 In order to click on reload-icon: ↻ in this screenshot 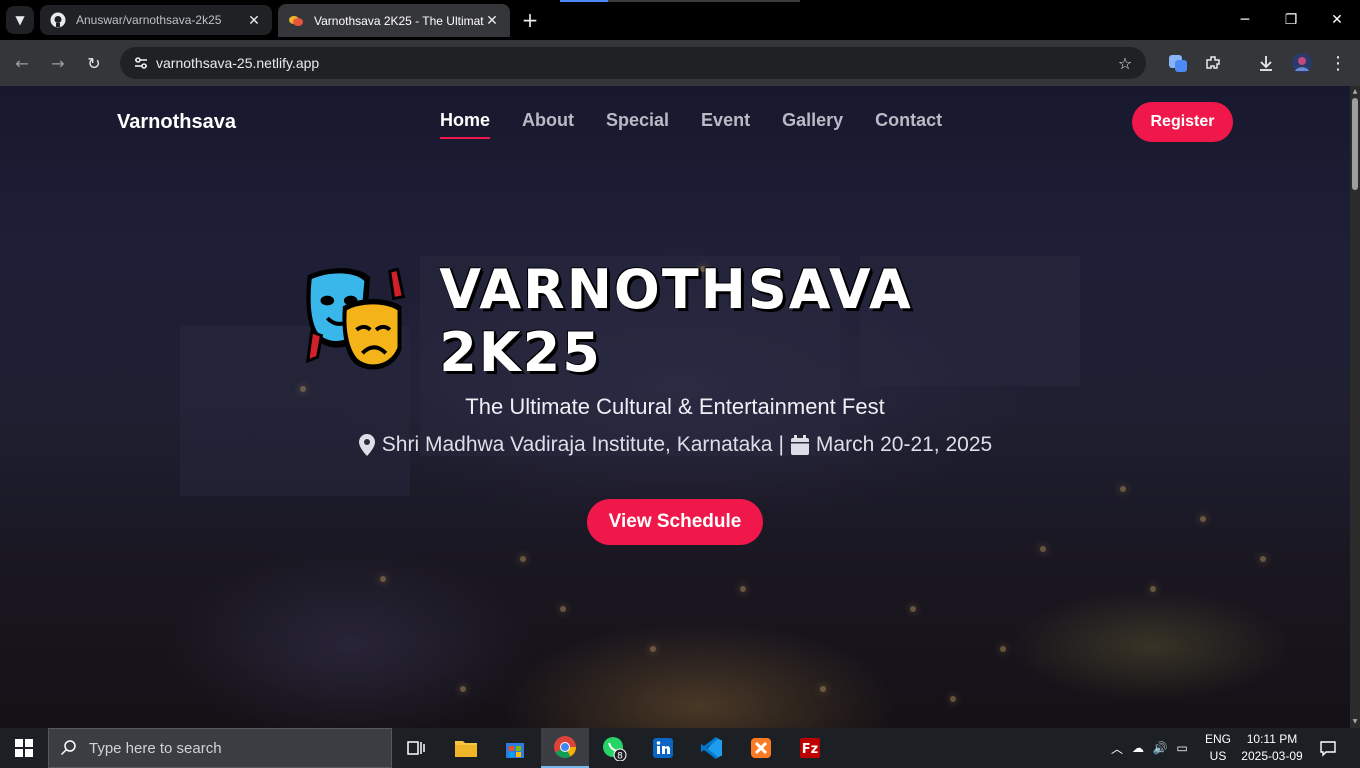, I will do `click(94, 63)`.